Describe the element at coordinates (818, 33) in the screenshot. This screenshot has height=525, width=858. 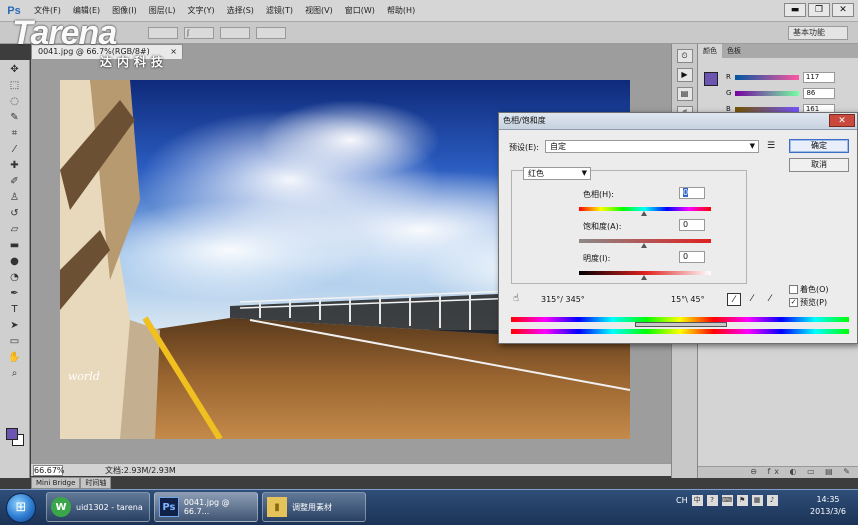
I see `workspace-switcher: 基本功能` at that location.